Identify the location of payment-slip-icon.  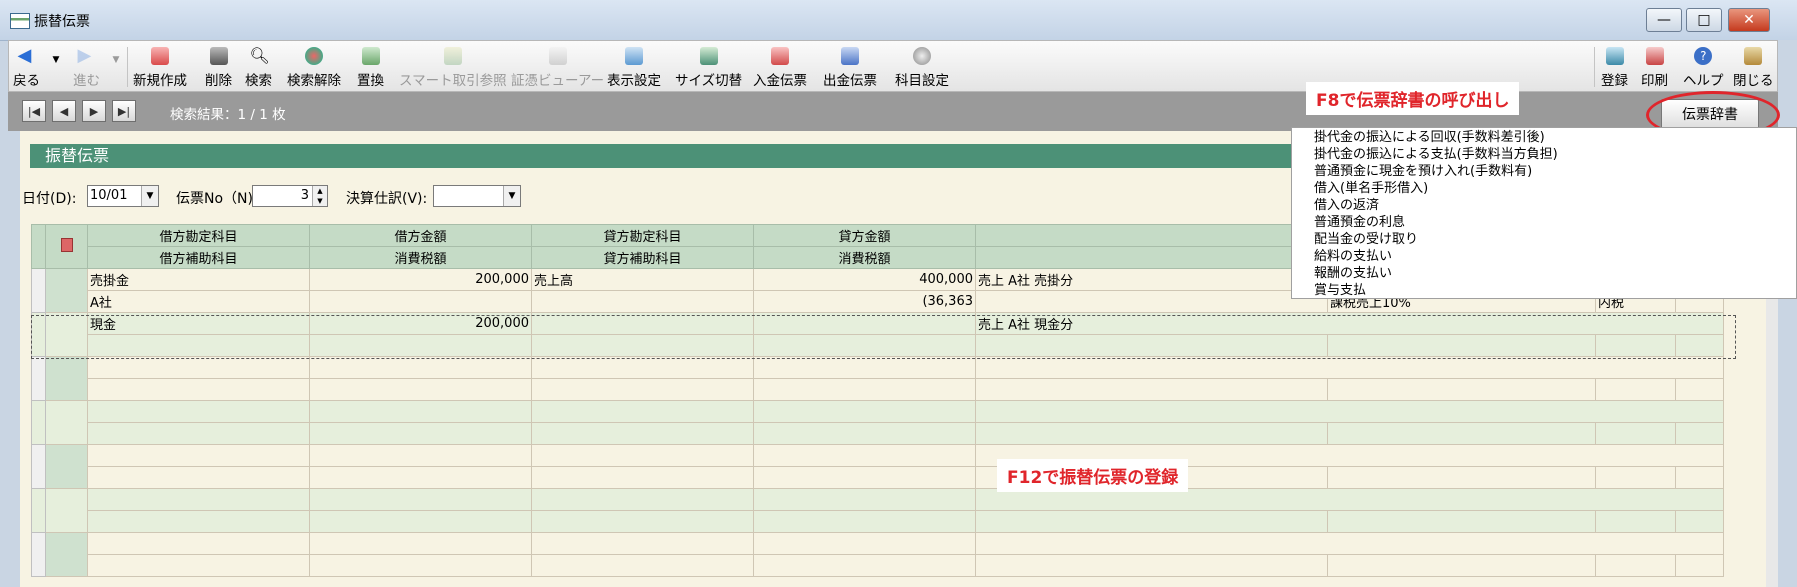
(850, 56).